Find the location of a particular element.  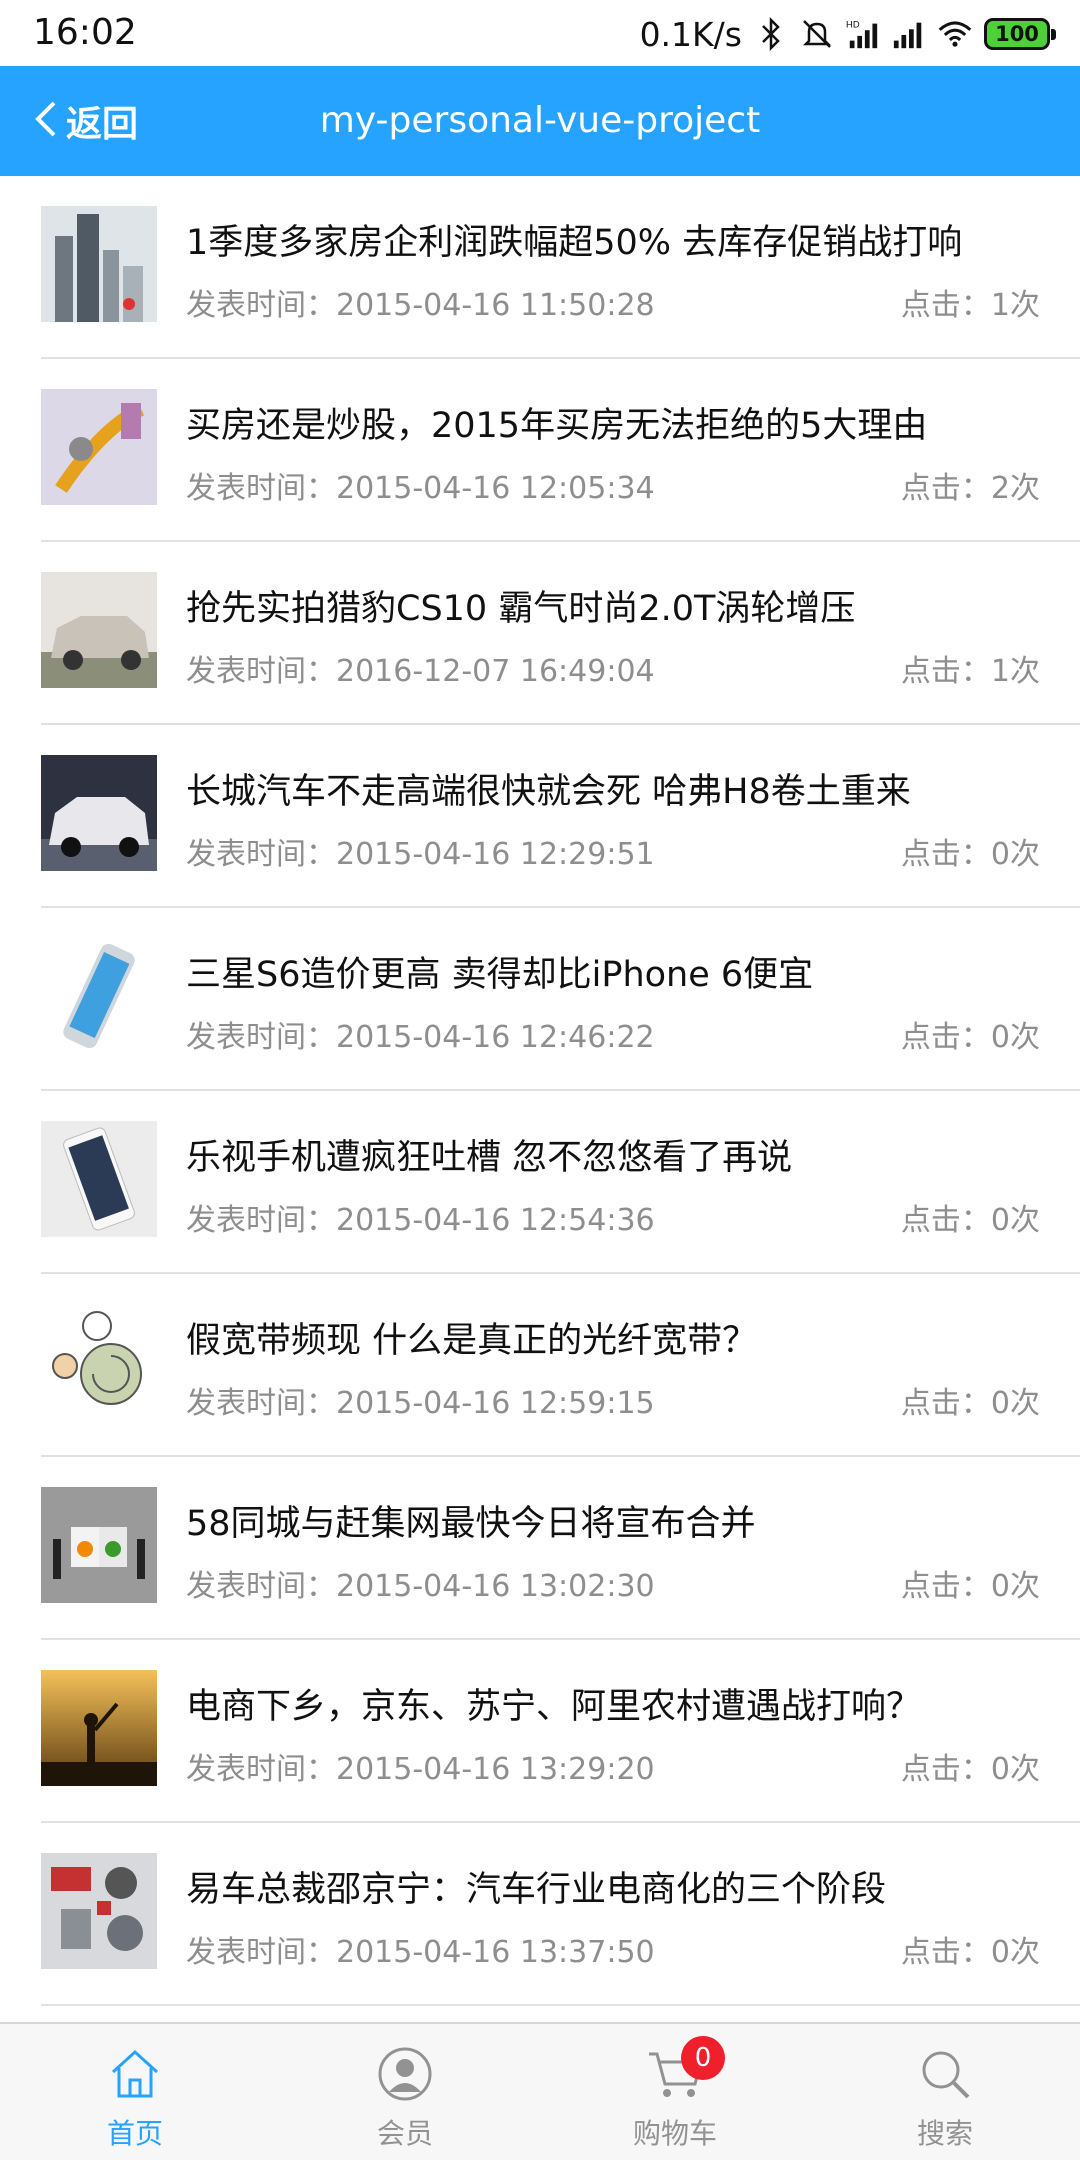

app-header: 返回 my-personal-vue-project is located at coordinates (540, 121).